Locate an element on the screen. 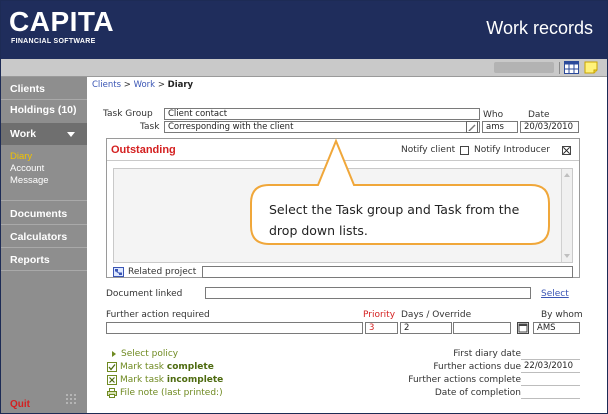 The width and height of the screenshot is (608, 414). date-field: 20/03/2010 is located at coordinates (549, 127).